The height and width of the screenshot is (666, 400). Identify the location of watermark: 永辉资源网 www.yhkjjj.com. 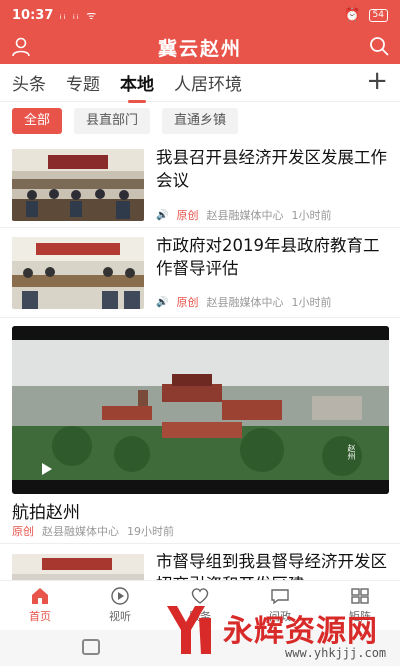
(275, 631).